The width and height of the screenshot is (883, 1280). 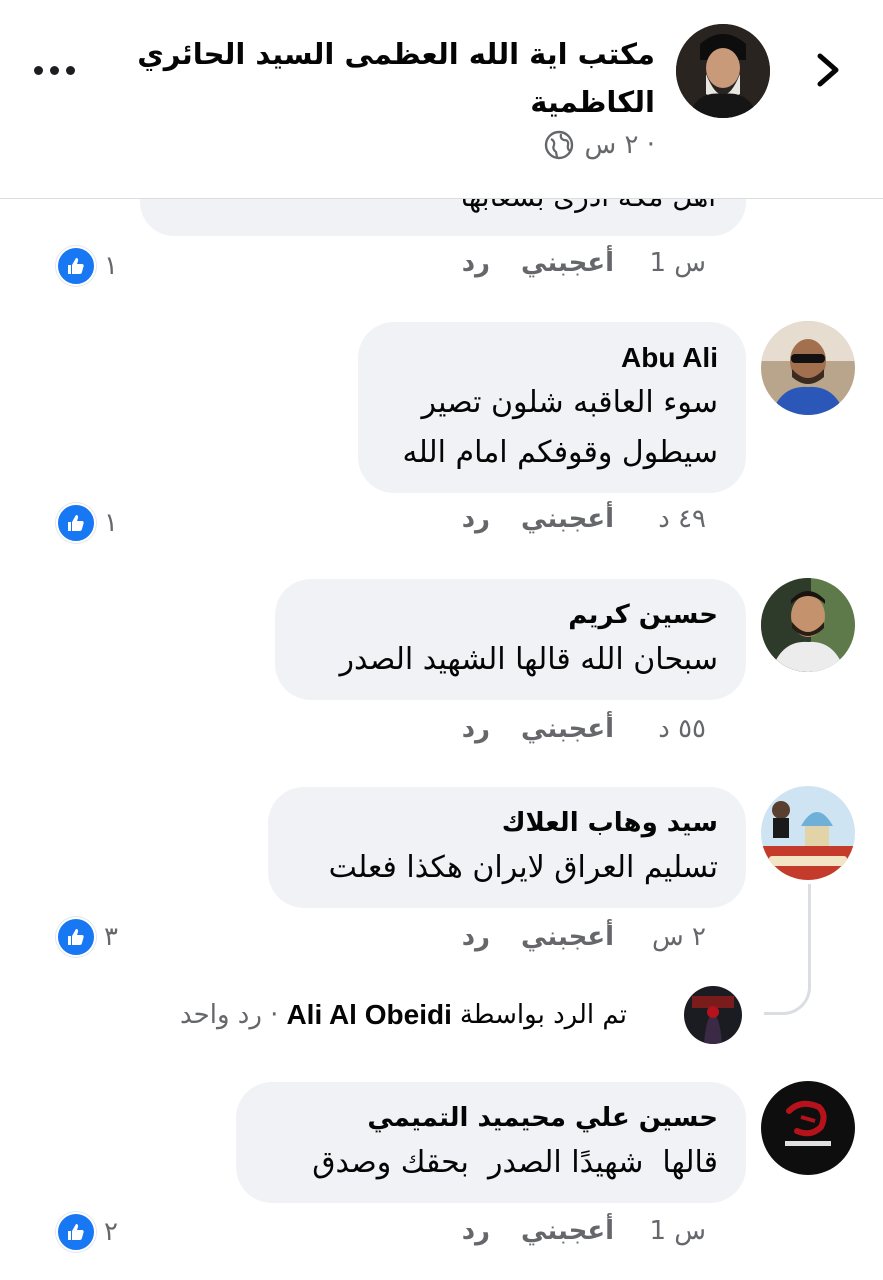 What do you see at coordinates (510, 615) in the screenshot?
I see `commenter-name: حسين كريم` at bounding box center [510, 615].